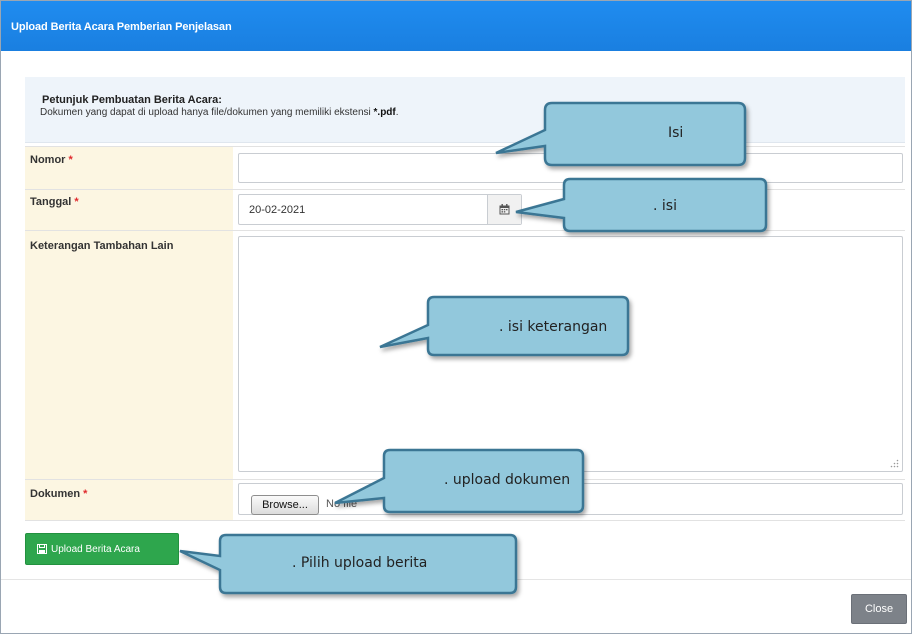  I want to click on tanggal-input: 20-02-2021, so click(380, 209).